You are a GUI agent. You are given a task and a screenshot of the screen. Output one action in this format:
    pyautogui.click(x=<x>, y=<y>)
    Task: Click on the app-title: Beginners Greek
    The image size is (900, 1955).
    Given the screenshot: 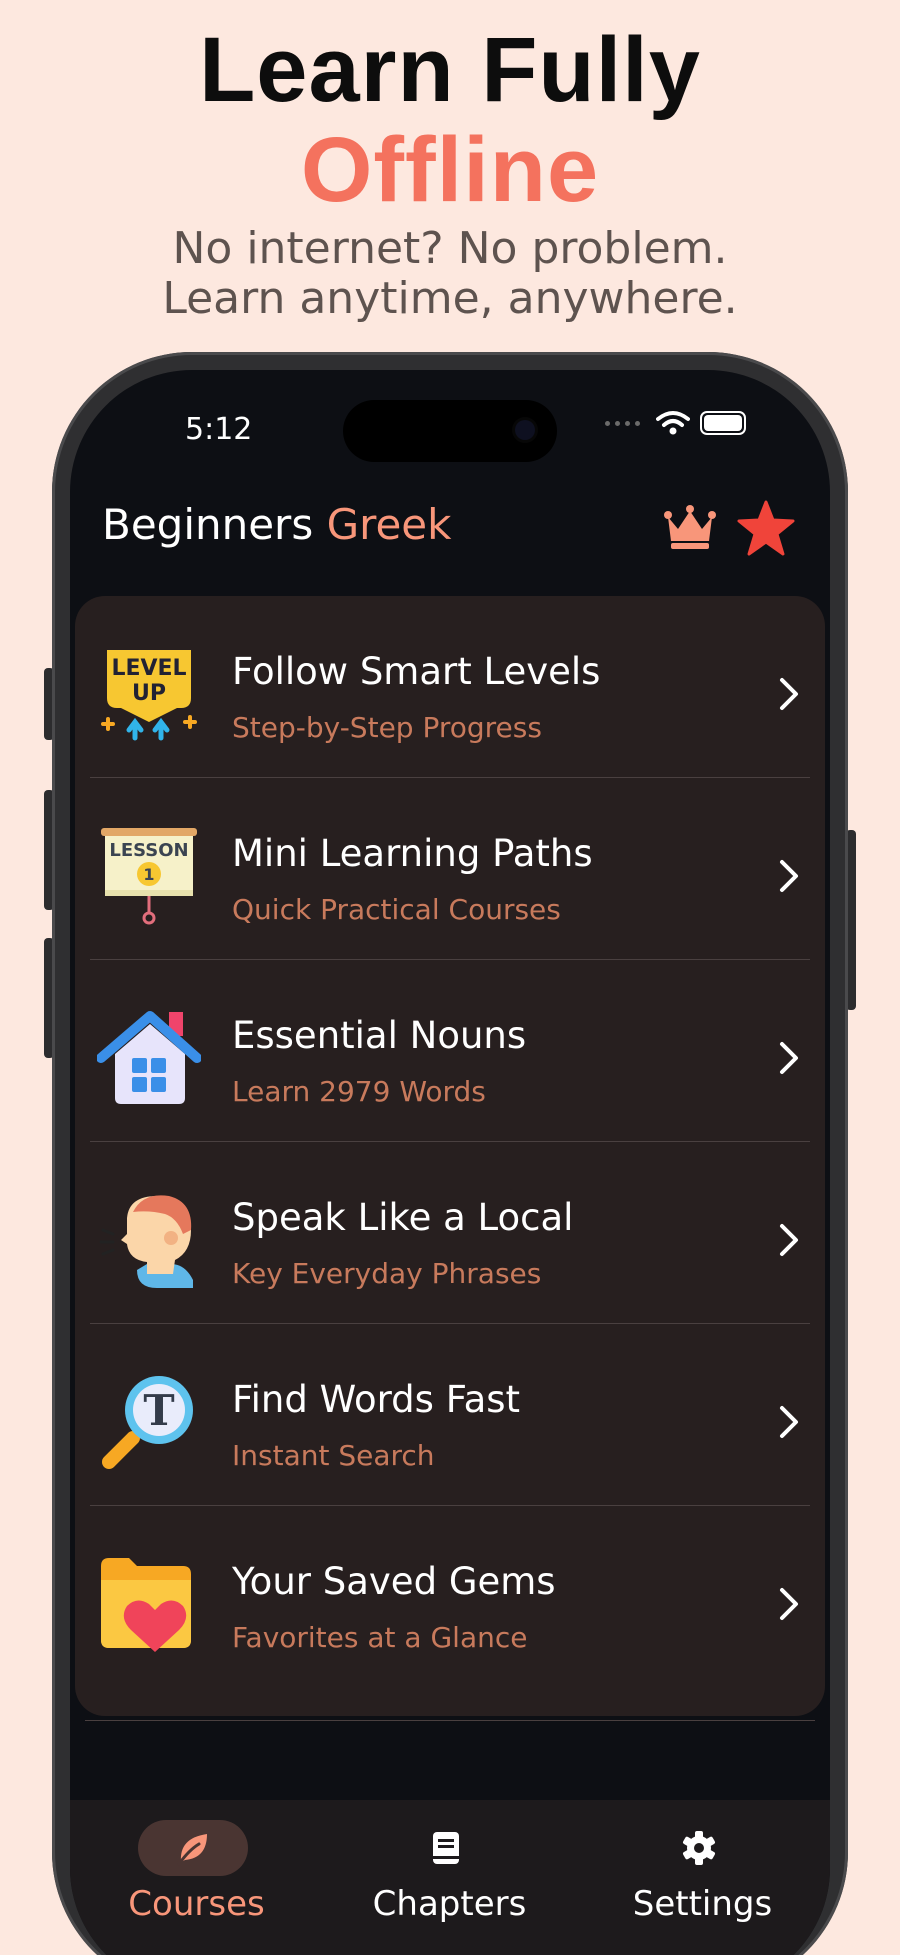 What is the action you would take?
    pyautogui.click(x=276, y=524)
    